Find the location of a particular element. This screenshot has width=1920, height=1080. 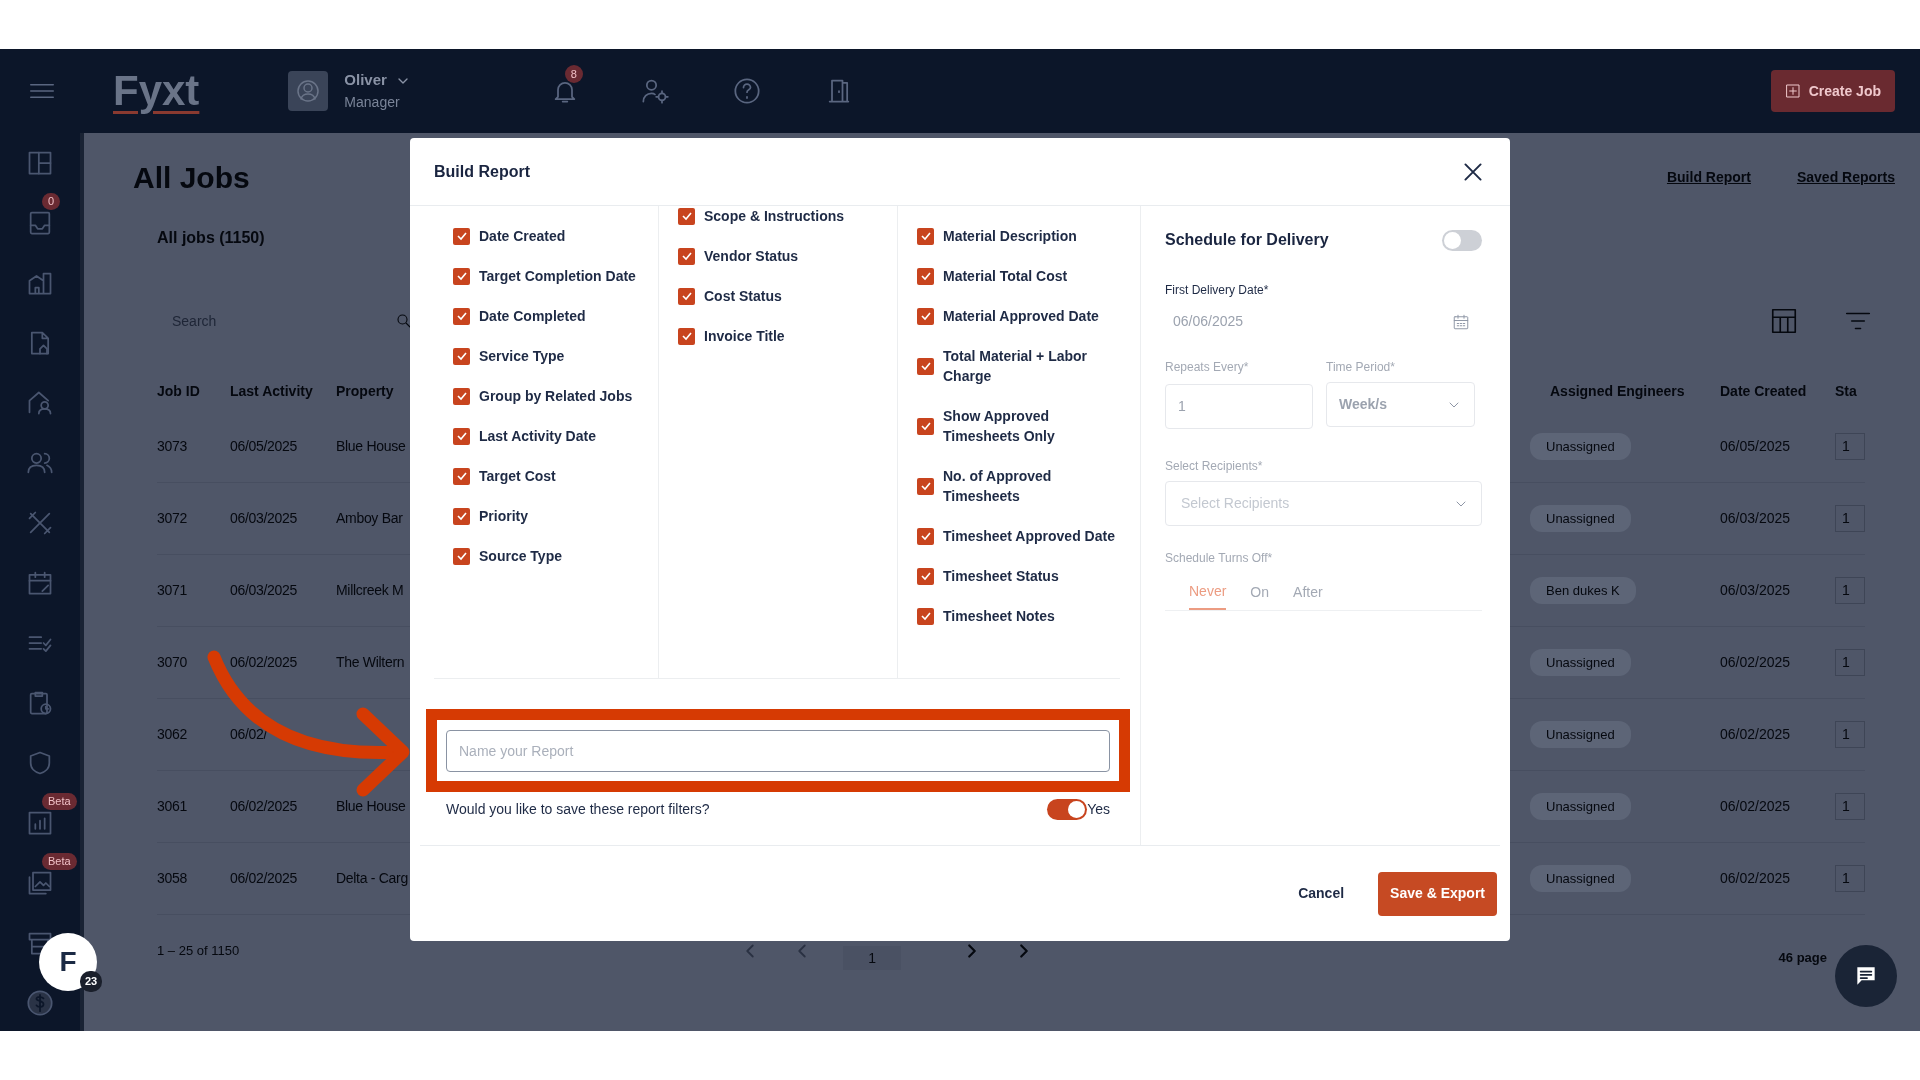

table-cell-text: 3062 is located at coordinates (172, 734).